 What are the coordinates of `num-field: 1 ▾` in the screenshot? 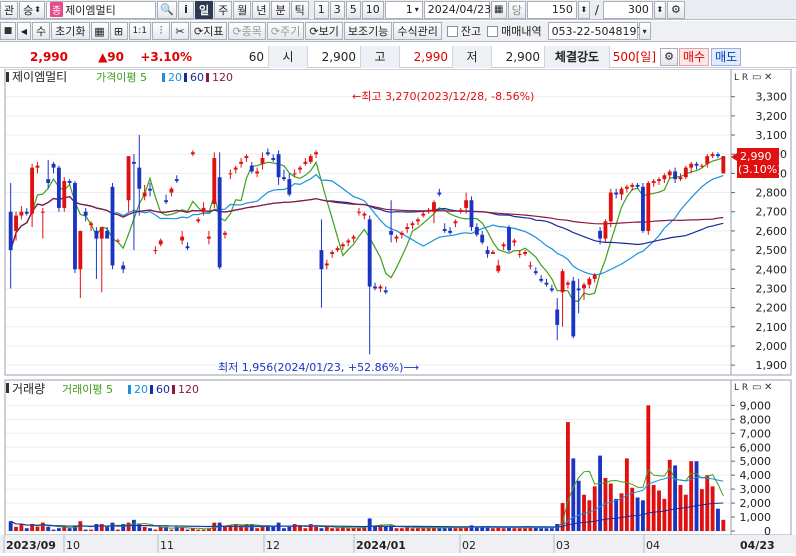 It's located at (403, 9).